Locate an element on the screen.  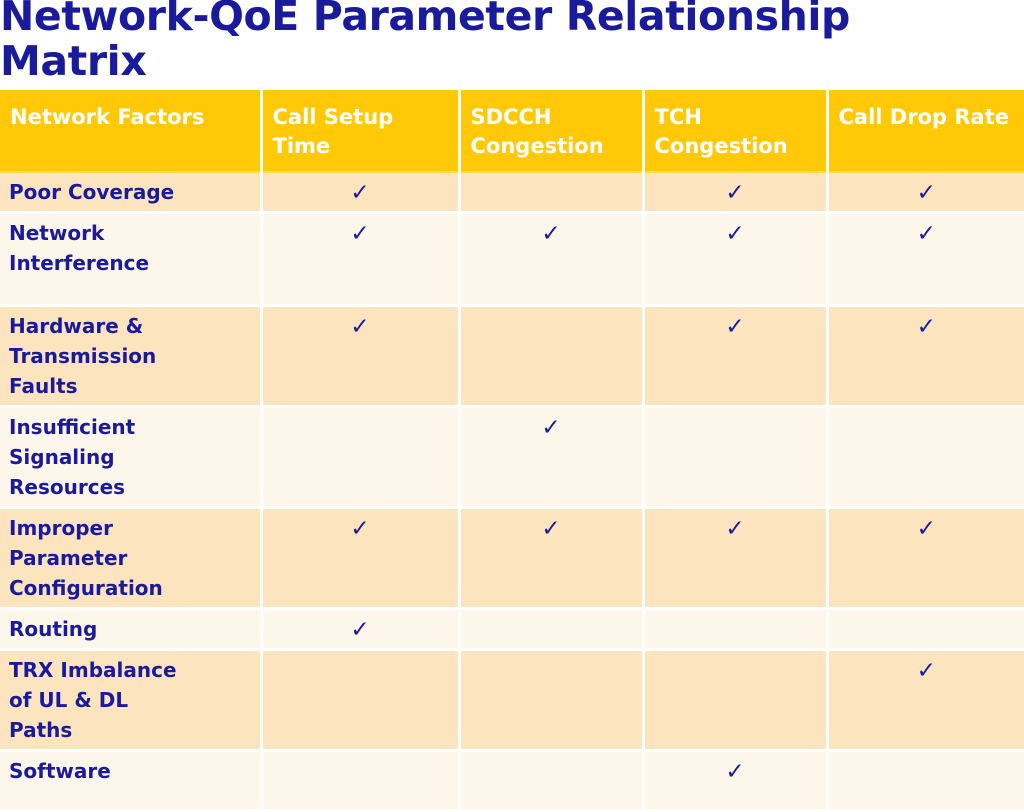
cell-trx-imbalance-sdcch-congestion is located at coordinates (551, 700).